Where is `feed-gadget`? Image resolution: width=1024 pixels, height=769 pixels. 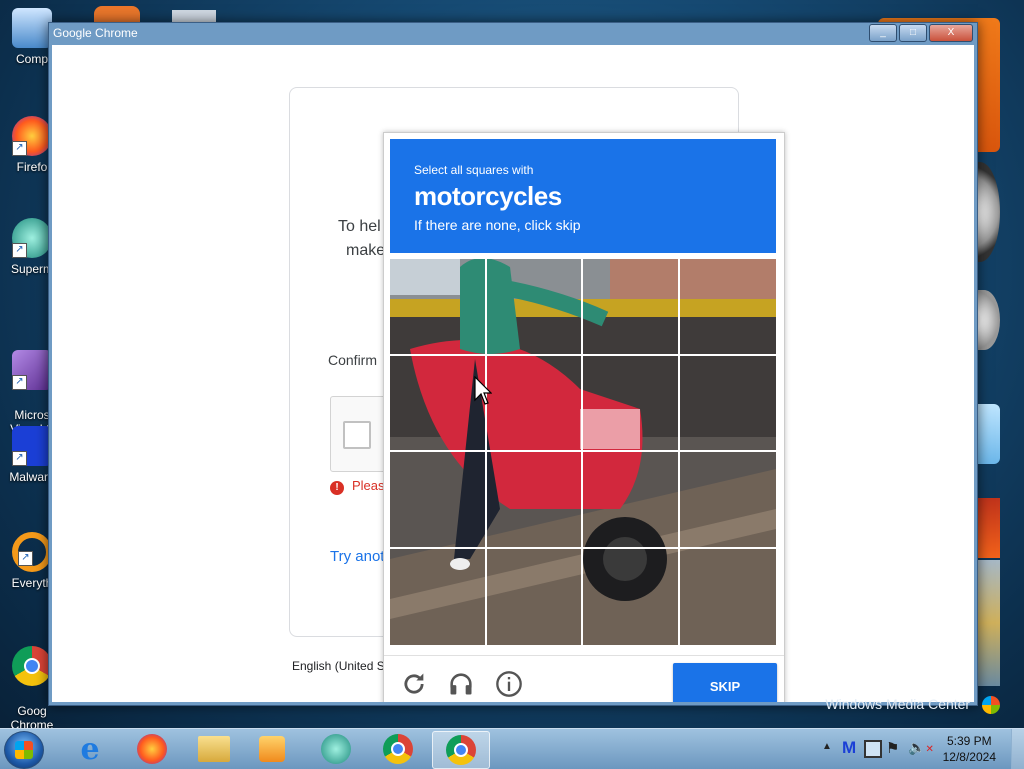
feed-gadget is located at coordinates (988, 623).